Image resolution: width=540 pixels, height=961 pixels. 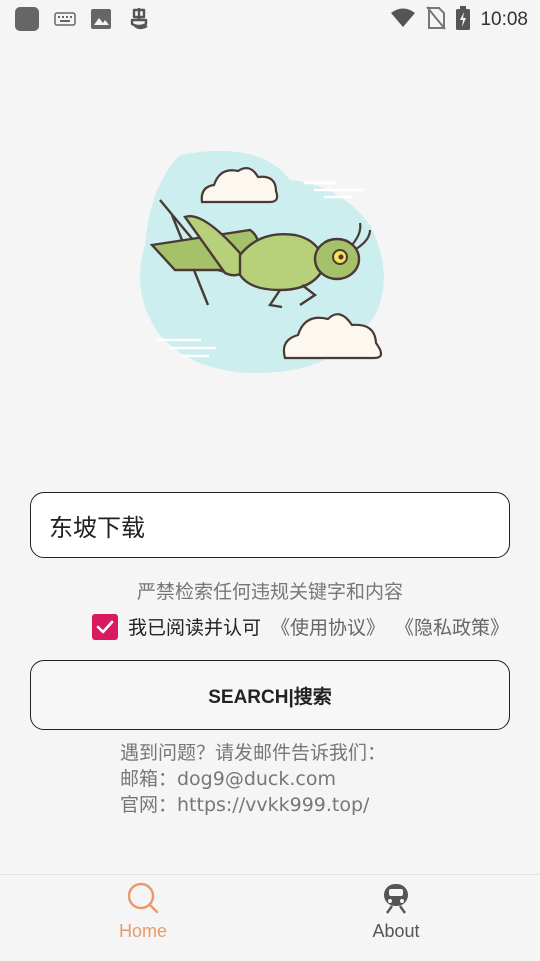 What do you see at coordinates (83, 21) in the screenshot?
I see `status-left` at bounding box center [83, 21].